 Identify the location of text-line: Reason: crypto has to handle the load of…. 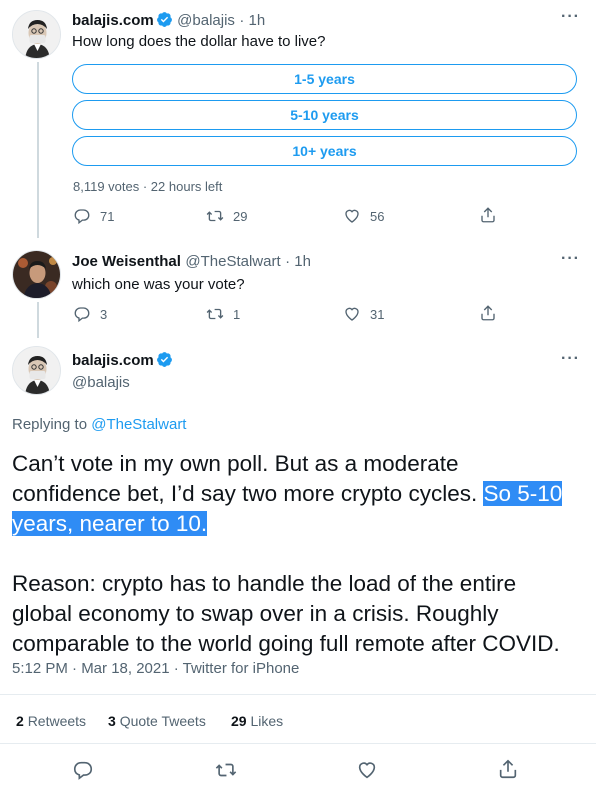
(264, 583).